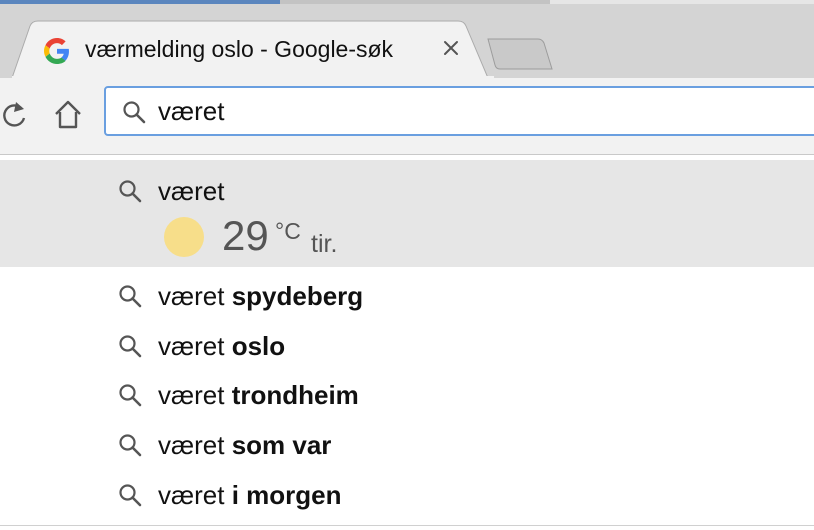 This screenshot has width=814, height=530. I want to click on suggestion-text: været i morgen, so click(249, 495).